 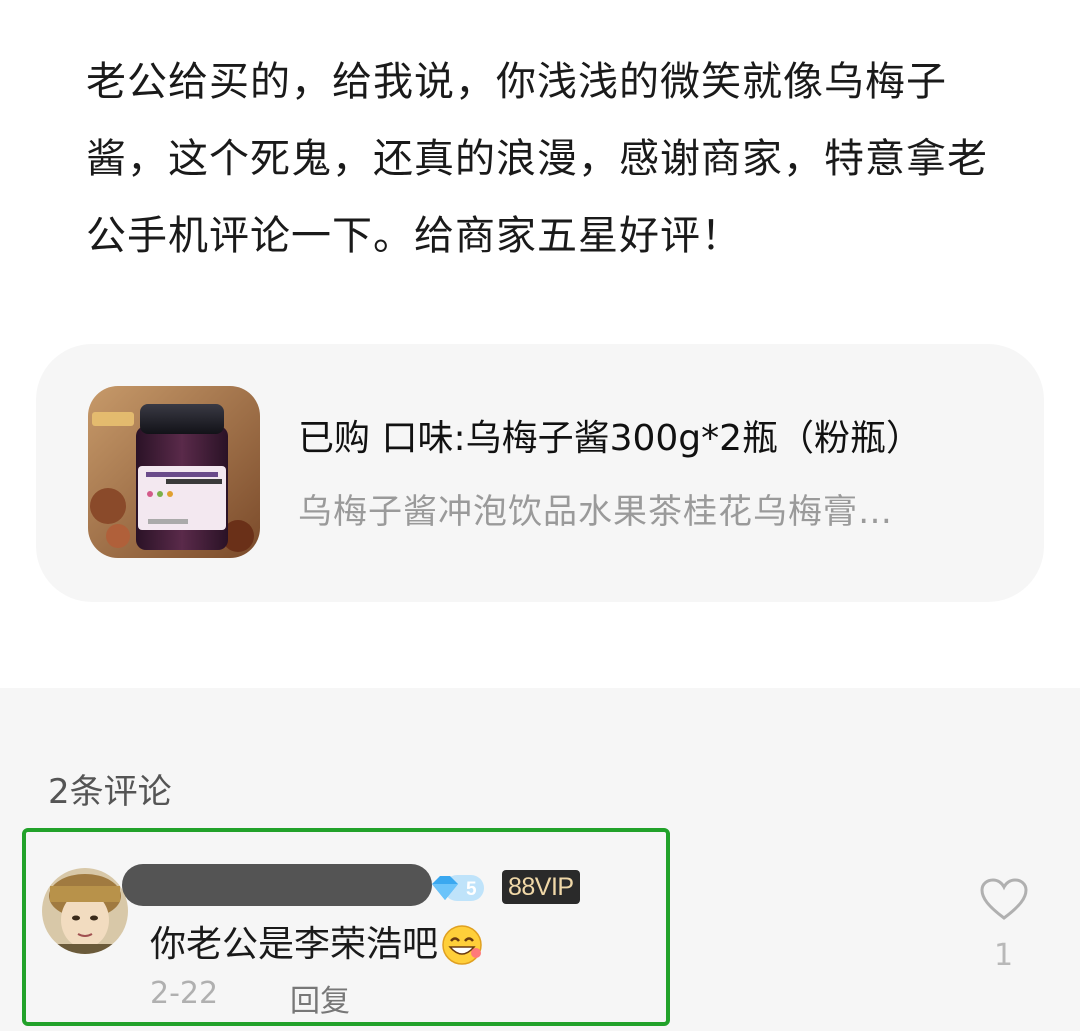 I want to click on vip-badge: 88VIP, so click(x=541, y=887).